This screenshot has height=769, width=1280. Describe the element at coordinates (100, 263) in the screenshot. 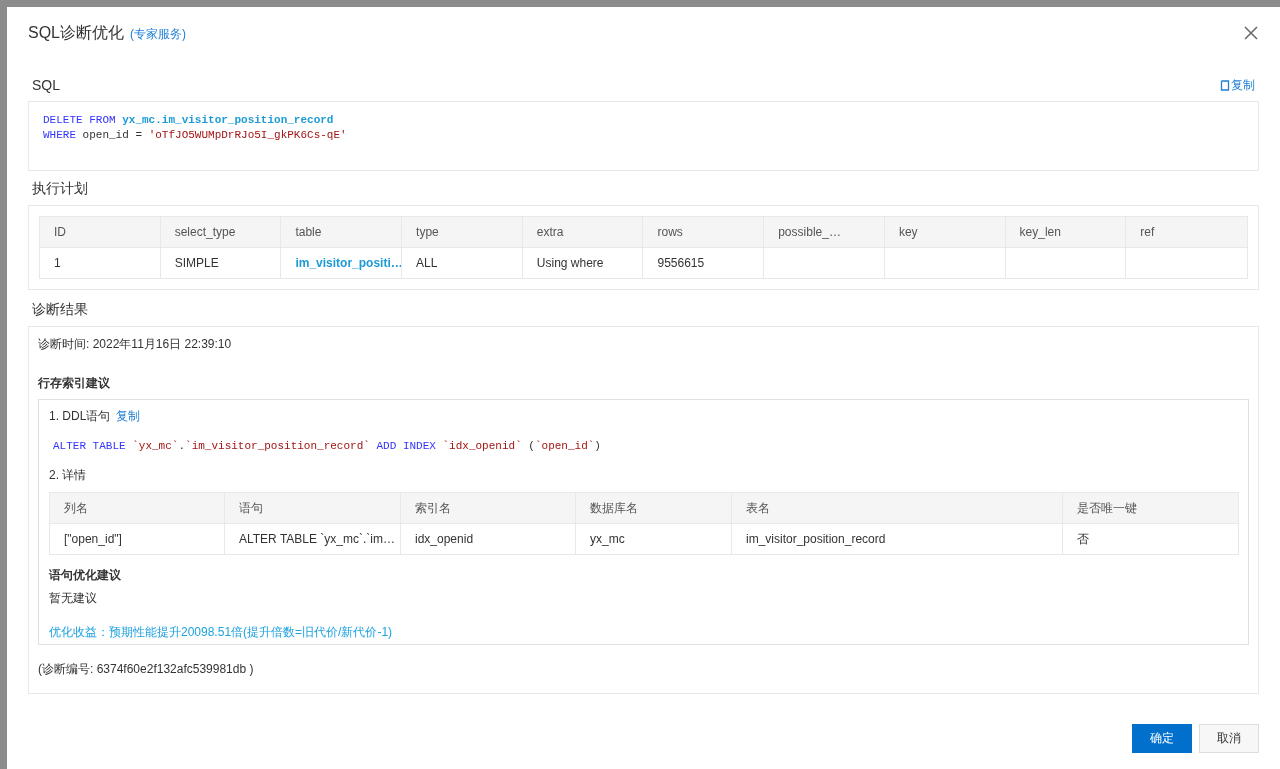

I see `table-cell: 1` at that location.